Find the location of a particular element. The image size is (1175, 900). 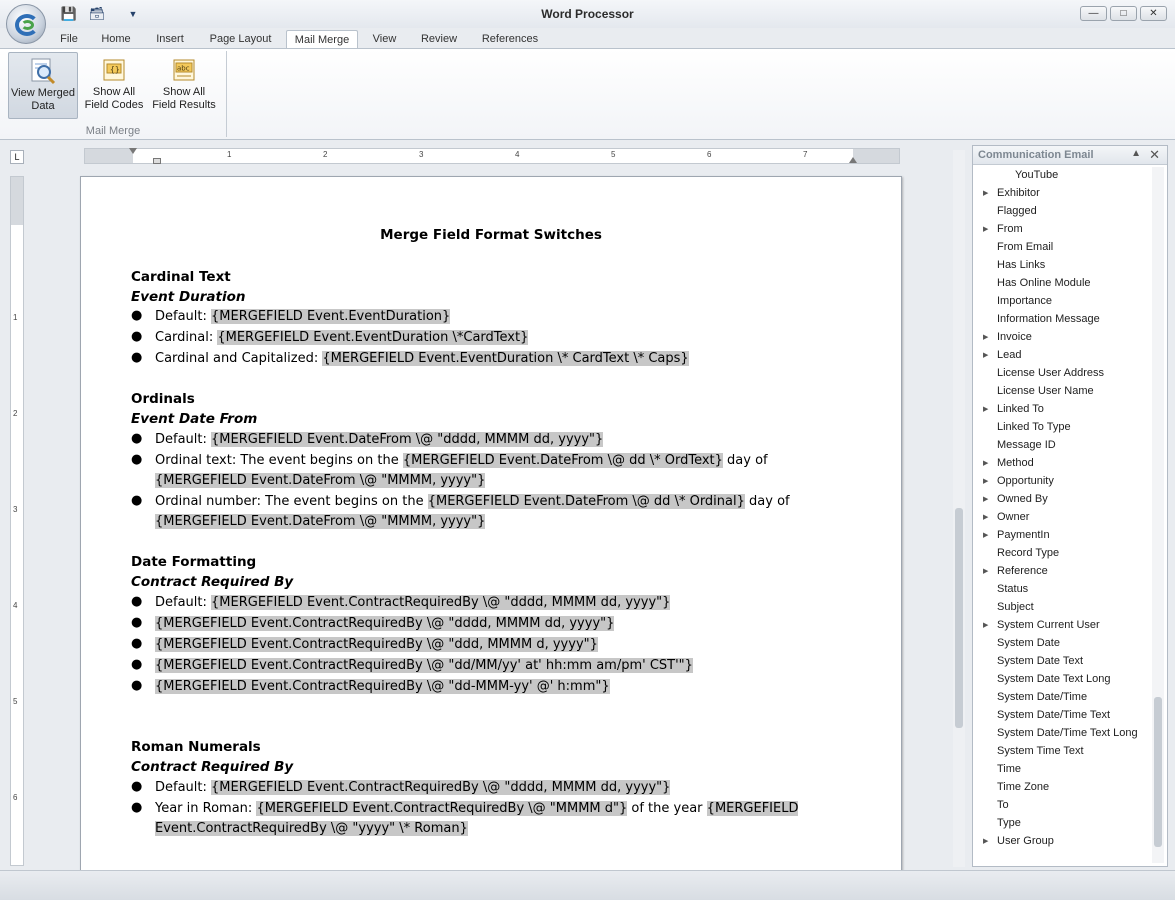

tree-item: Owned By is located at coordinates (1022, 499).